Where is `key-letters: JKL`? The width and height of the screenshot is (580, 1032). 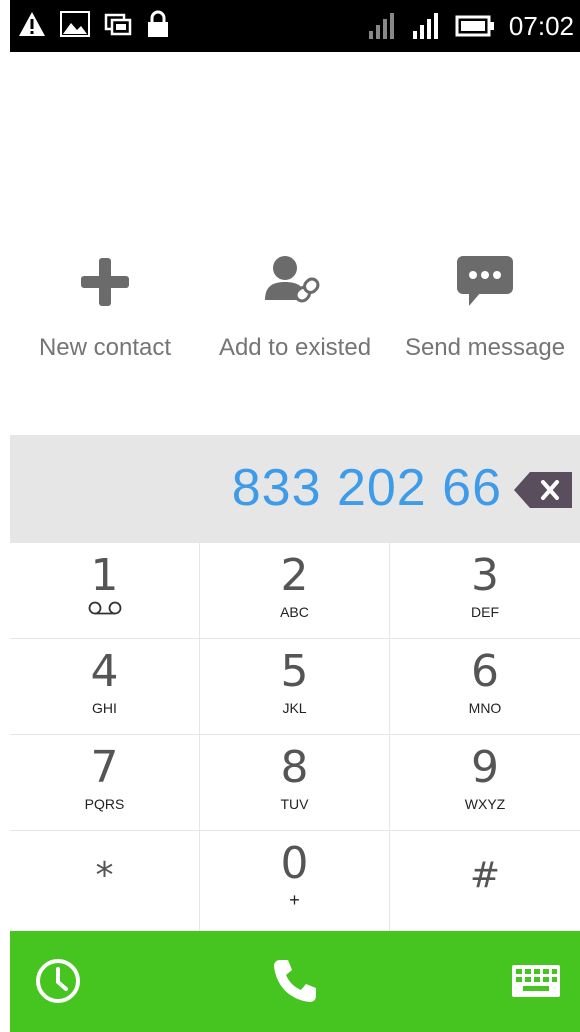 key-letters: JKL is located at coordinates (294, 708).